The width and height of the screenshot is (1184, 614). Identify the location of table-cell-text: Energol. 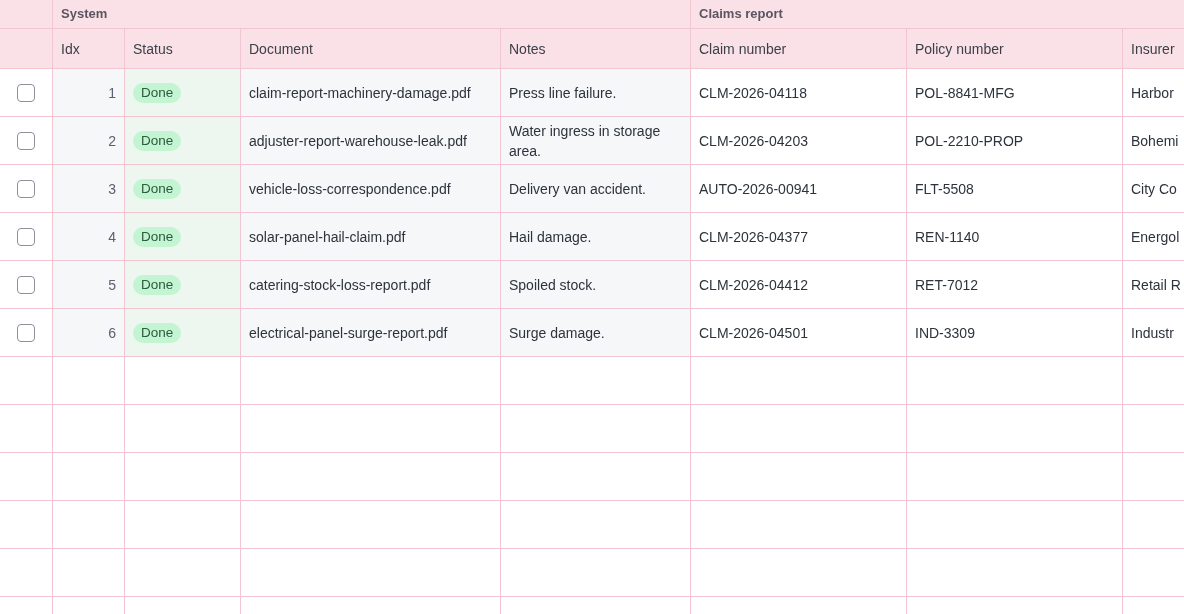
(1155, 237).